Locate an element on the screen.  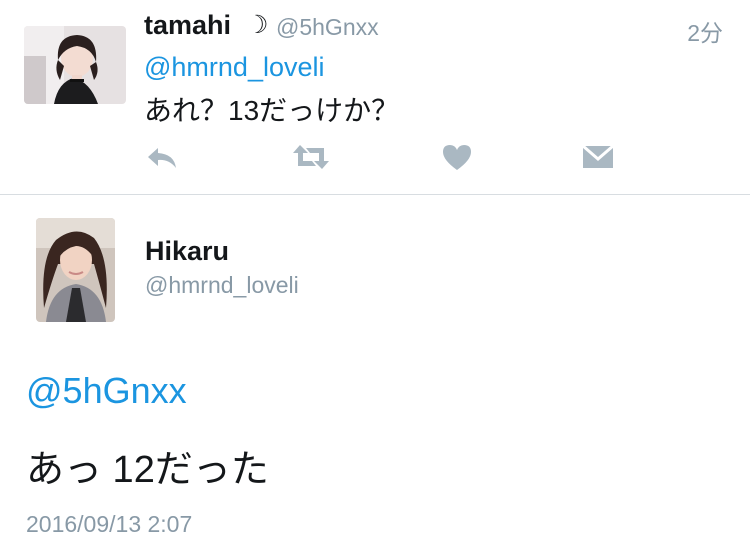
display-name: tamahi is located at coordinates (187, 25).